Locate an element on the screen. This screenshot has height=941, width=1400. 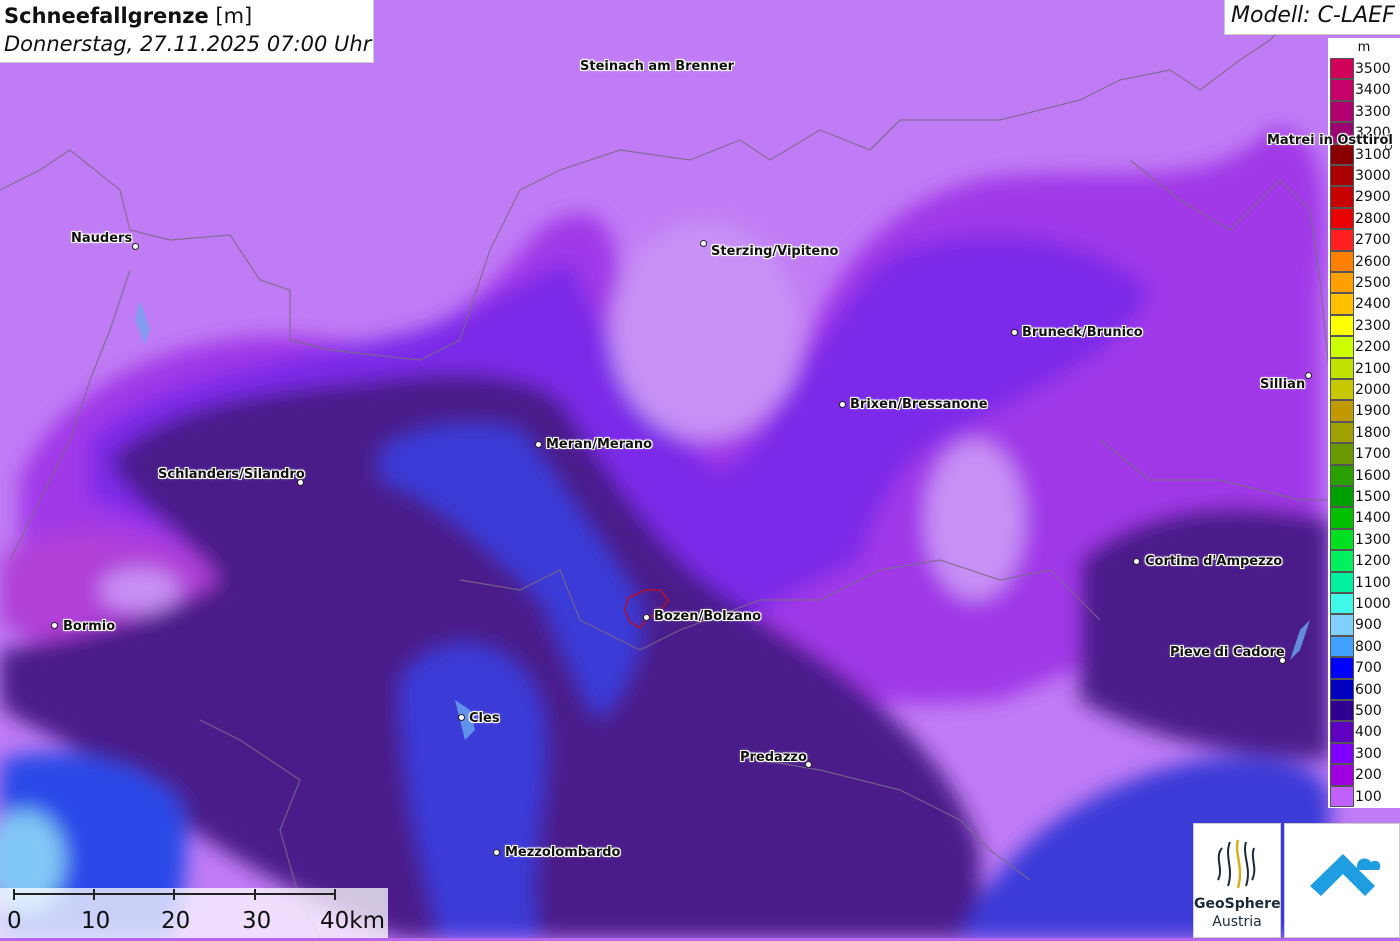
legend-row: 1500 is located at coordinates (1364, 497).